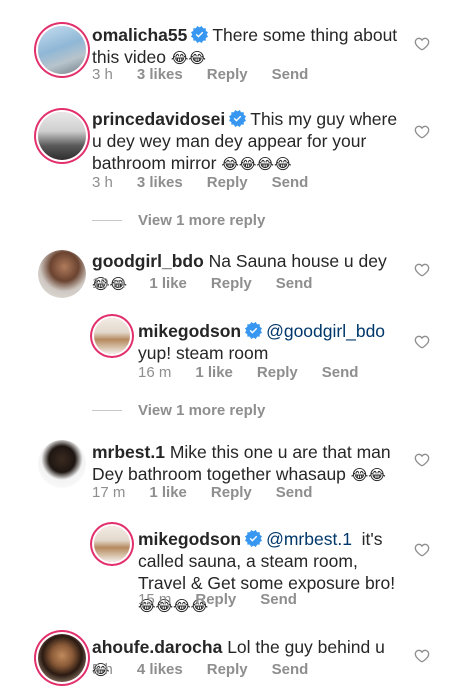  What do you see at coordinates (102, 669) in the screenshot?
I see `timestamp: 5 h` at bounding box center [102, 669].